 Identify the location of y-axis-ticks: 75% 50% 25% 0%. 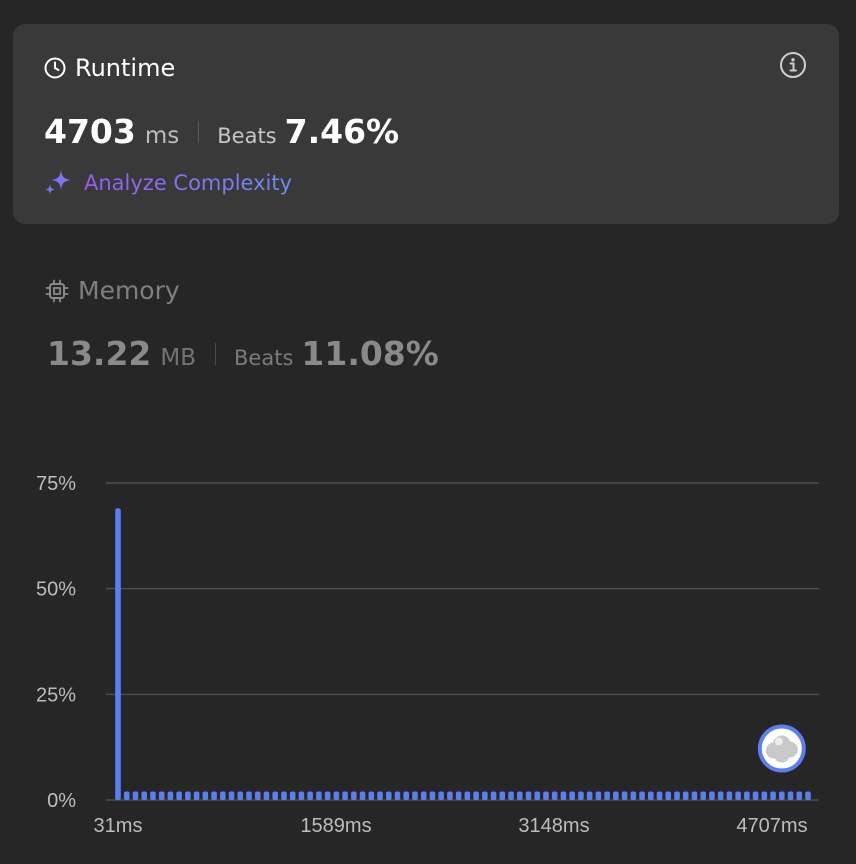
(56, 642).